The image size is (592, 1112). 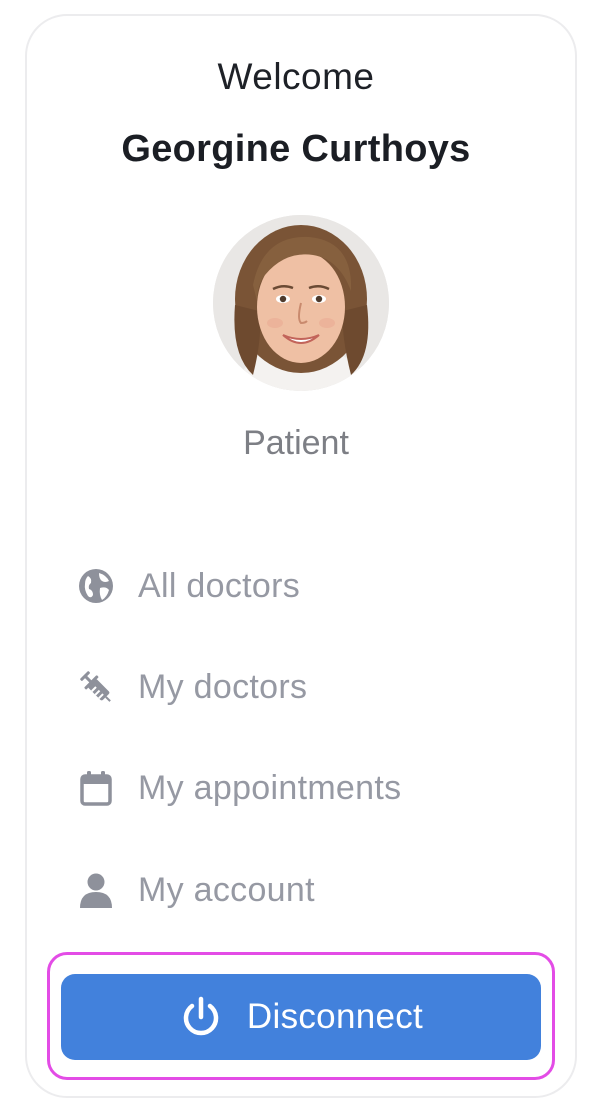 I want to click on avatar, so click(x=301, y=303).